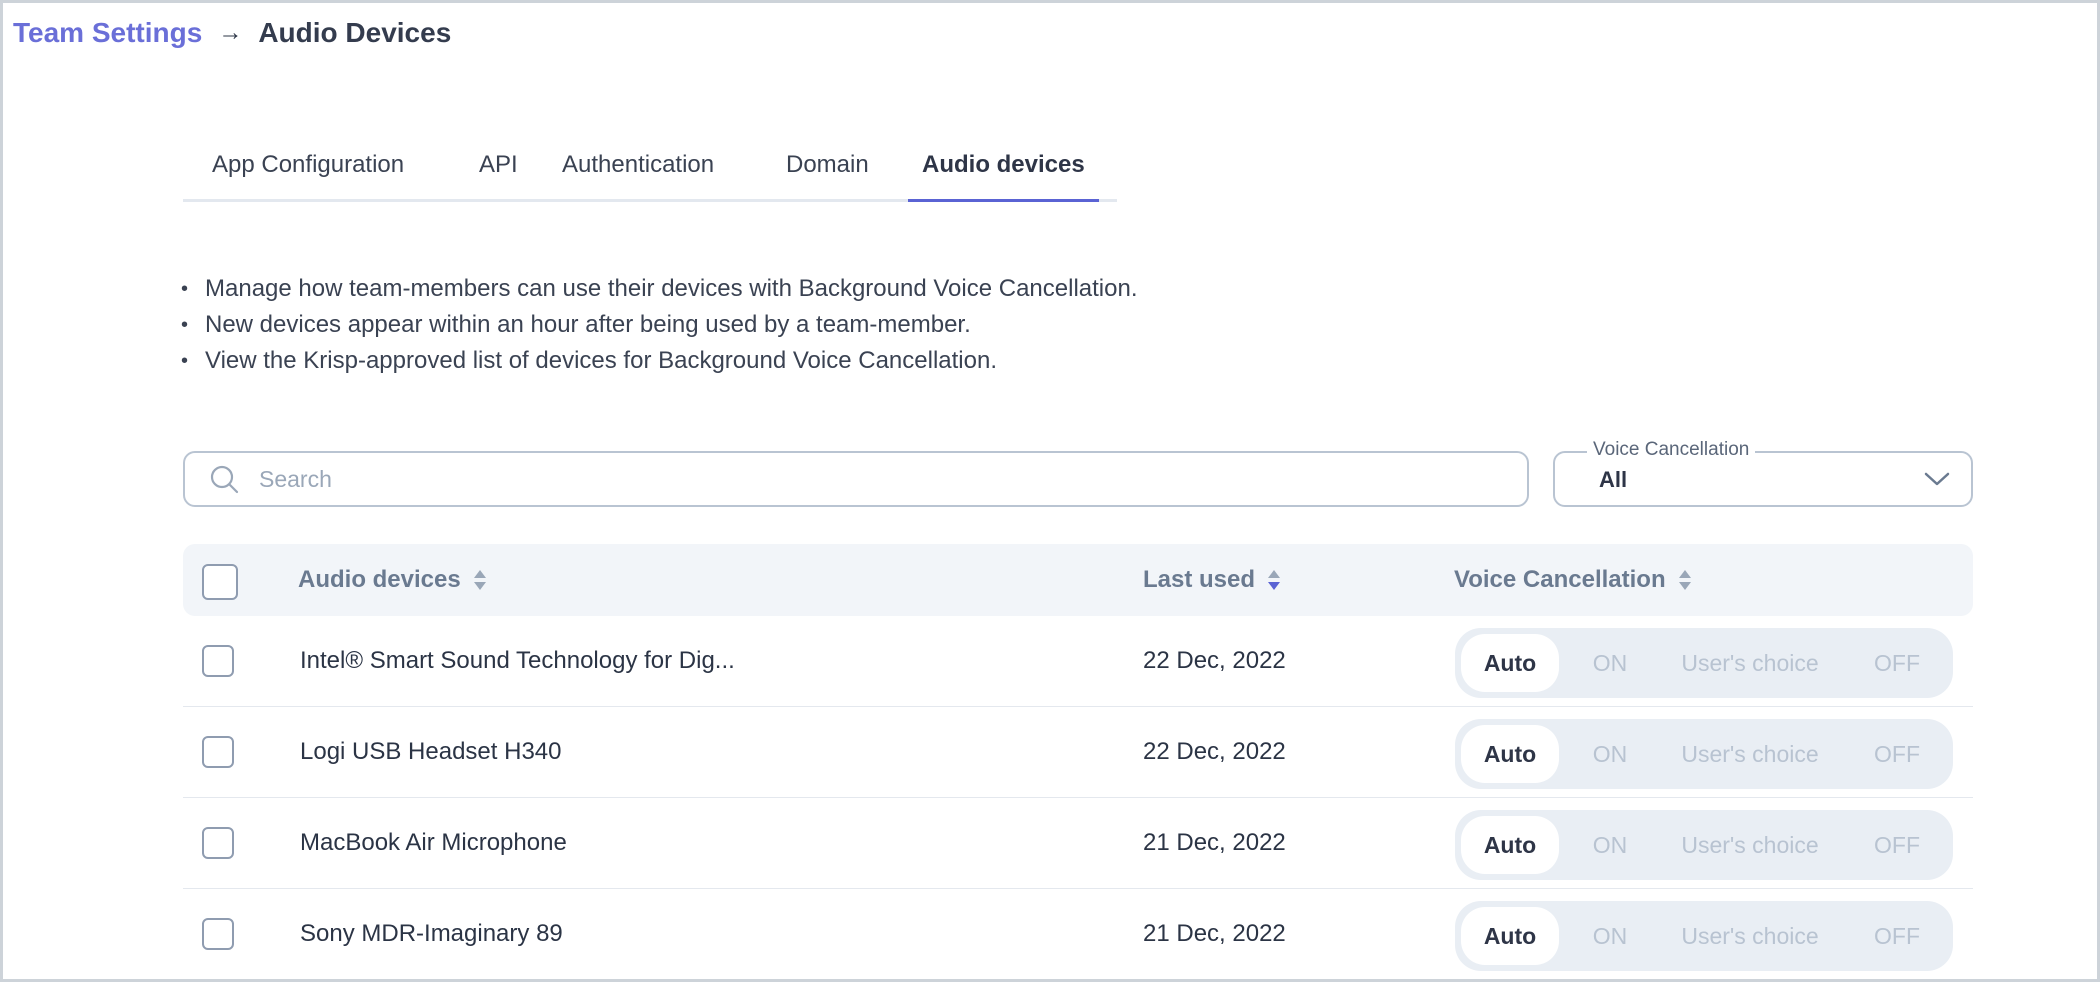 The height and width of the screenshot is (982, 2100). I want to click on tab-app-configuration: App Configuration, so click(308, 172).